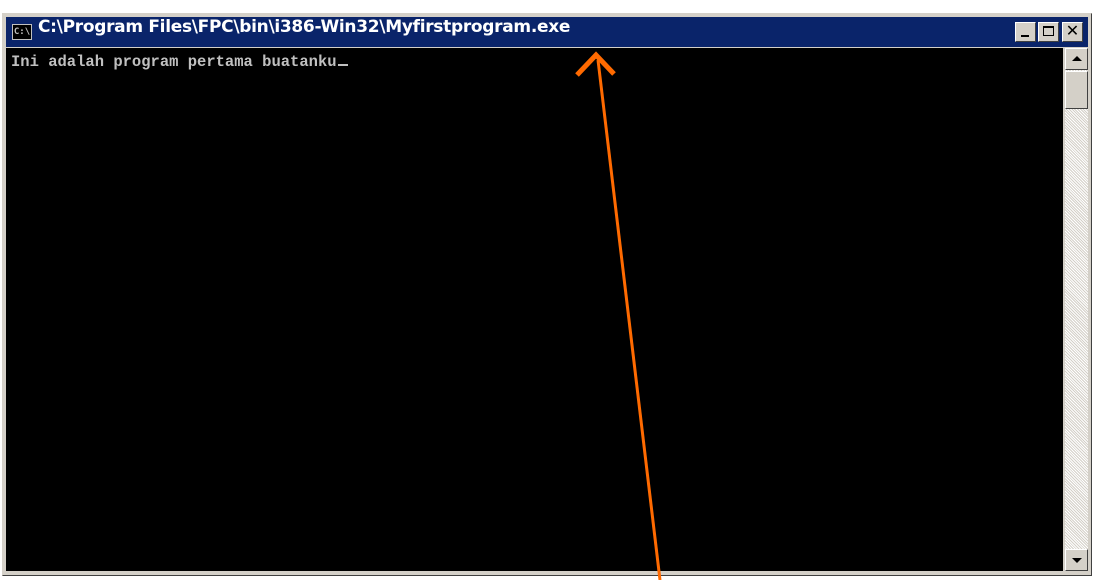 The image size is (1094, 580). I want to click on arrow-up-icon, so click(1077, 58).